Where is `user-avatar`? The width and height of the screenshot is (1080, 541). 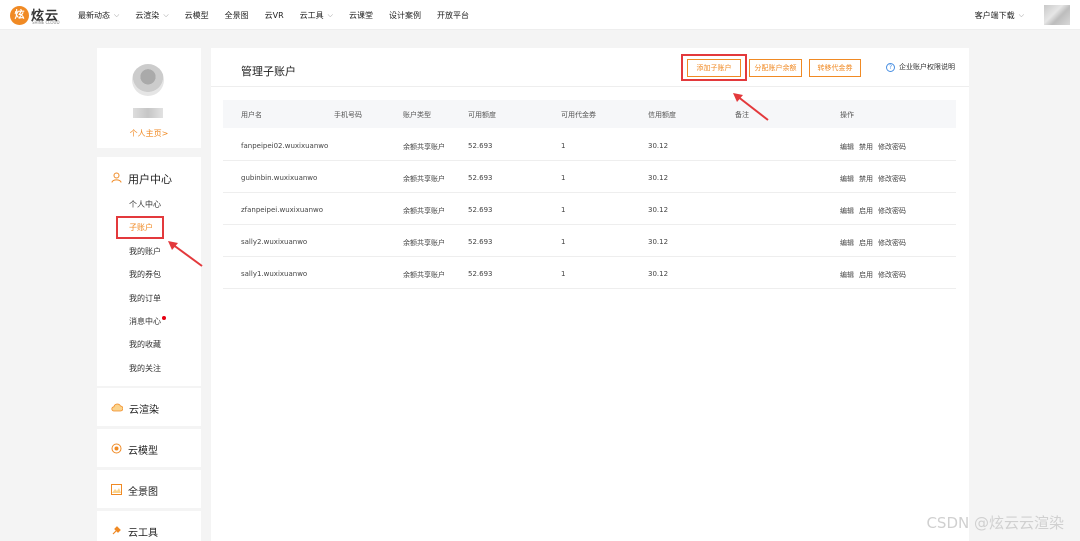
user-avatar is located at coordinates (1057, 15).